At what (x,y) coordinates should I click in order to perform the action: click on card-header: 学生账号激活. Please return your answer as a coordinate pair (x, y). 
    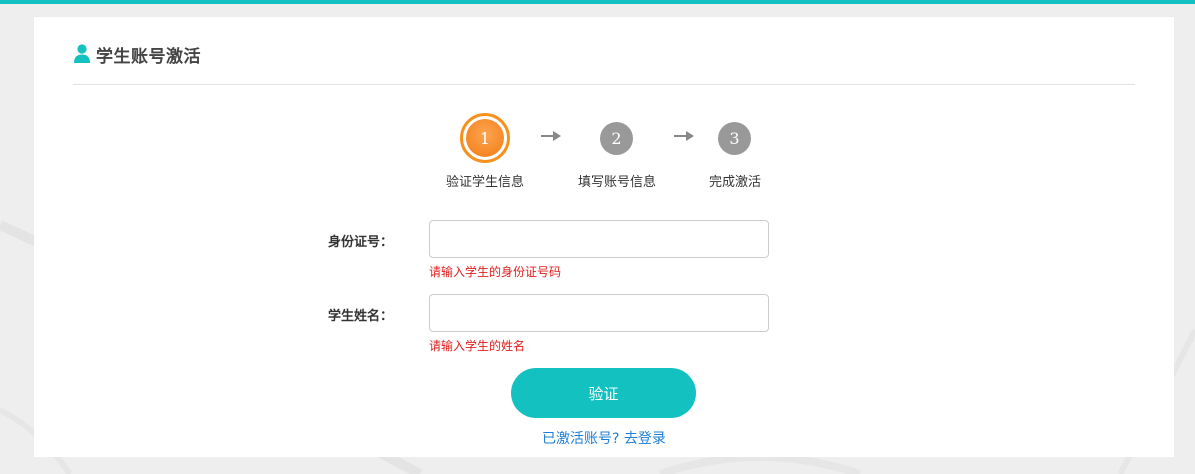
    Looking at the image, I should click on (137, 54).